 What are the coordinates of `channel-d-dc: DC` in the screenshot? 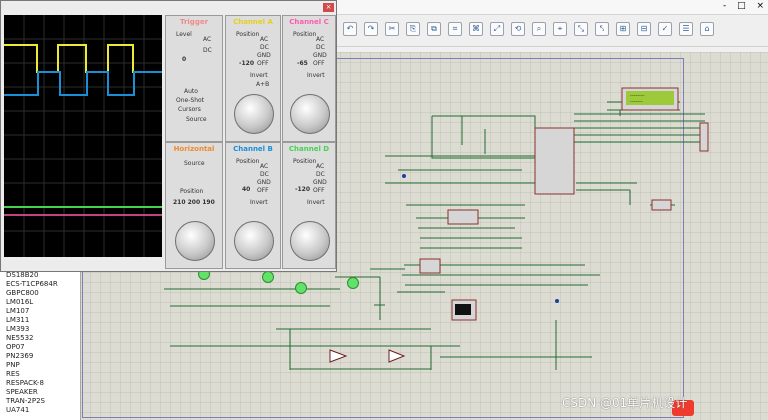 It's located at (320, 174).